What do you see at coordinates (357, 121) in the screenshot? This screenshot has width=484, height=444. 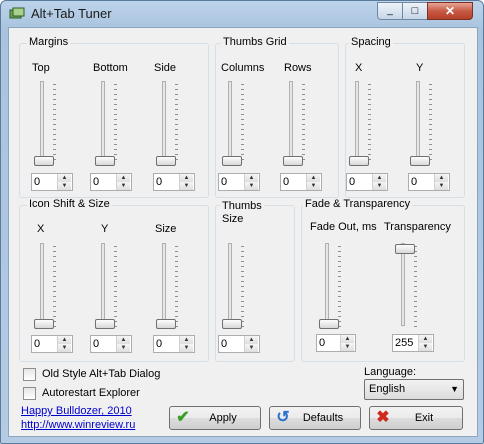 I see `spacing-x-slider` at bounding box center [357, 121].